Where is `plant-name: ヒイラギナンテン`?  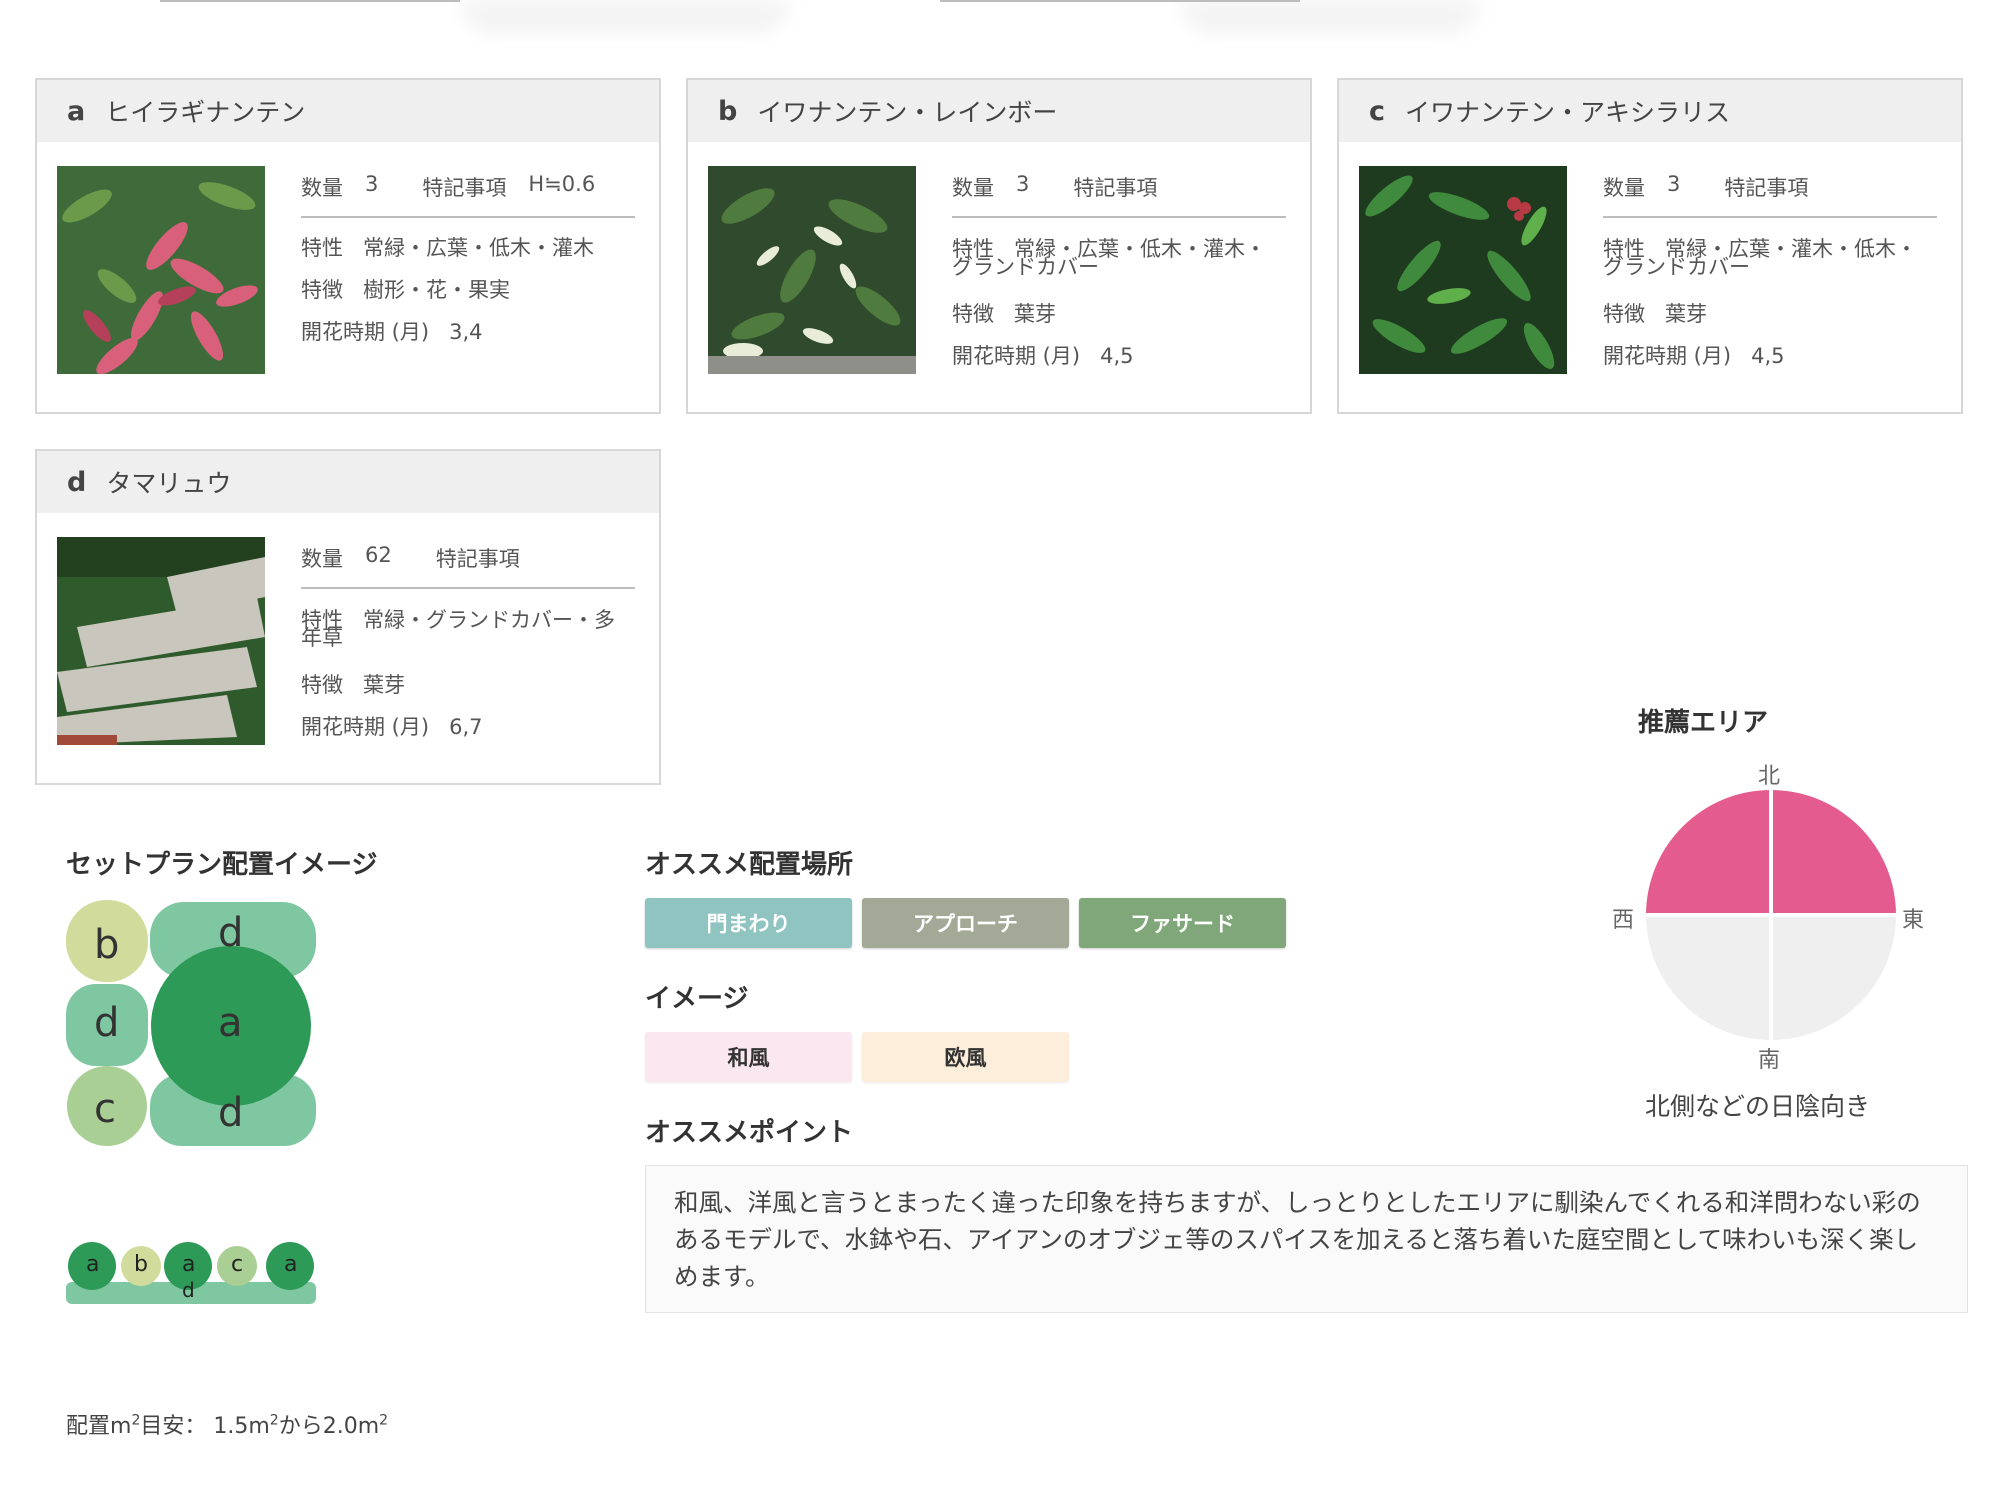
plant-name: ヒイラギナンテン is located at coordinates (205, 112).